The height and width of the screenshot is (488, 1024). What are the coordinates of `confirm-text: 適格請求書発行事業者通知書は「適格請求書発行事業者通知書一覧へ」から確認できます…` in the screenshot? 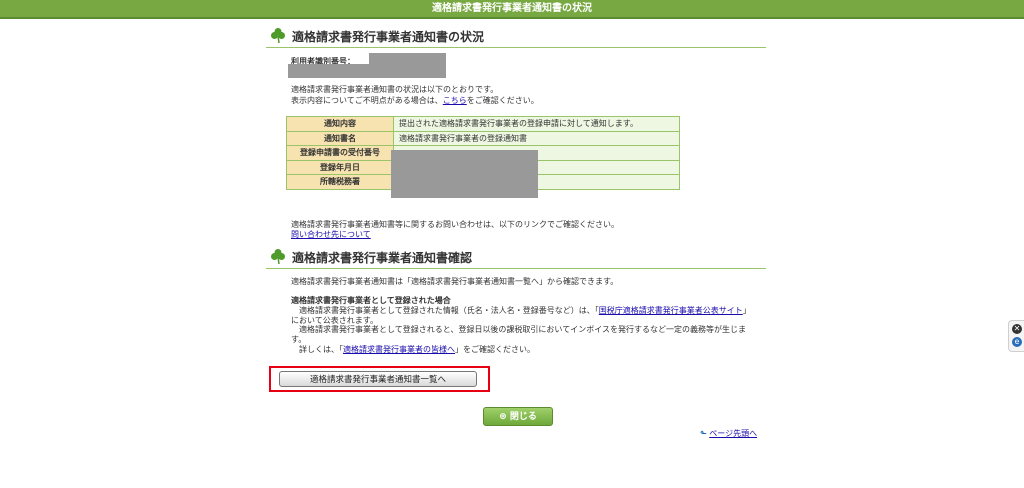 It's located at (455, 281).